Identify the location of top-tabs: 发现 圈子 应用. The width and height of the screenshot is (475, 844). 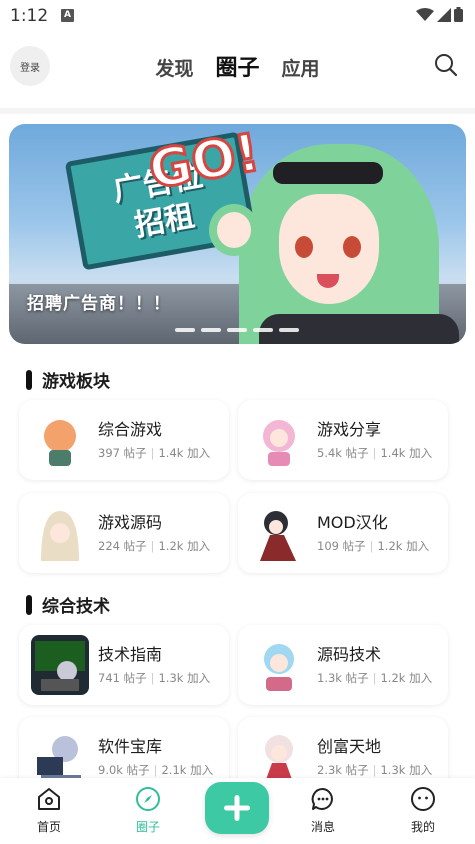
(237, 66).